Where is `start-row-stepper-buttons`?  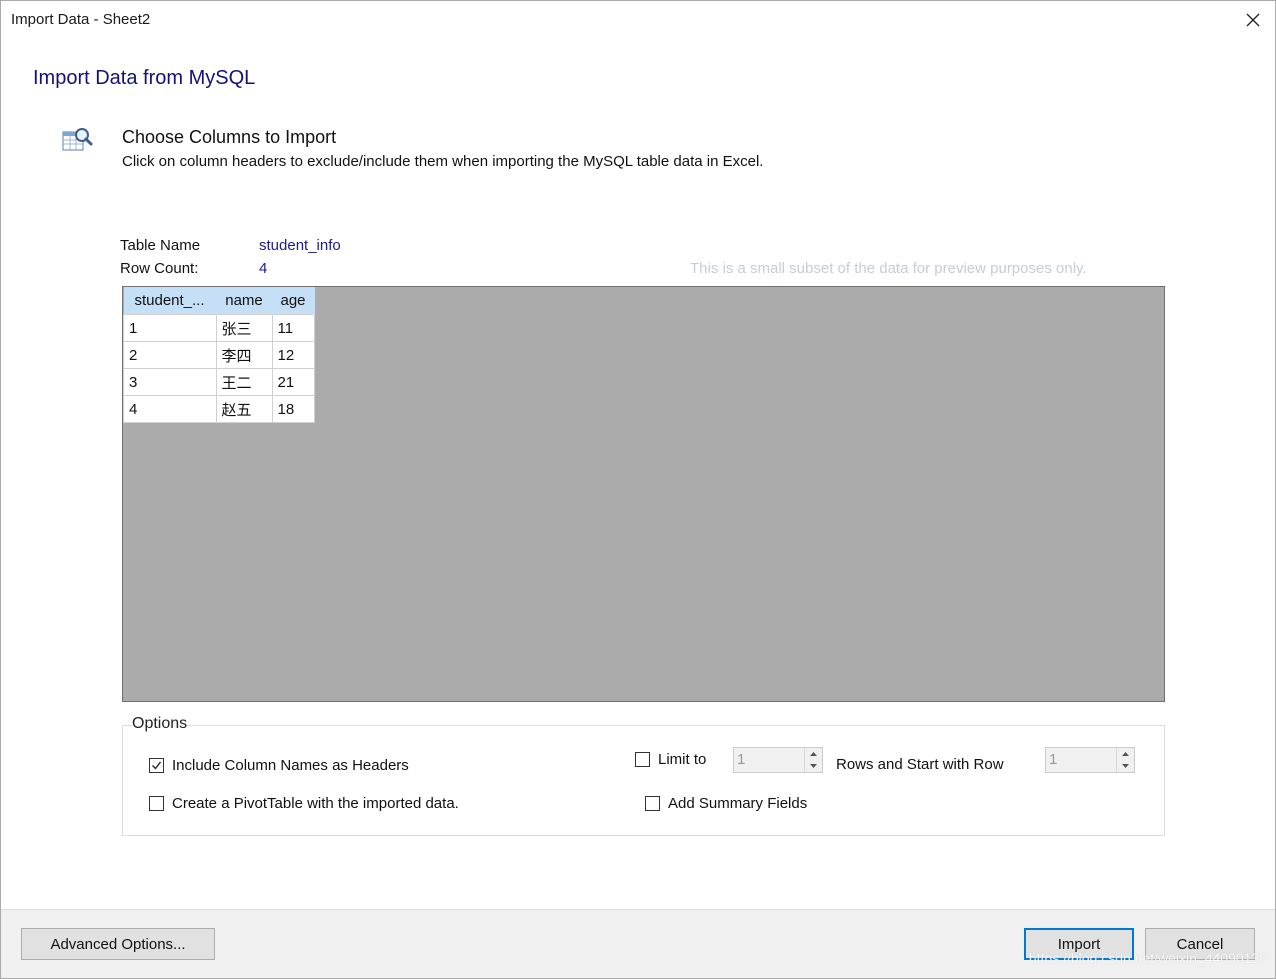 start-row-stepper-buttons is located at coordinates (1125, 760).